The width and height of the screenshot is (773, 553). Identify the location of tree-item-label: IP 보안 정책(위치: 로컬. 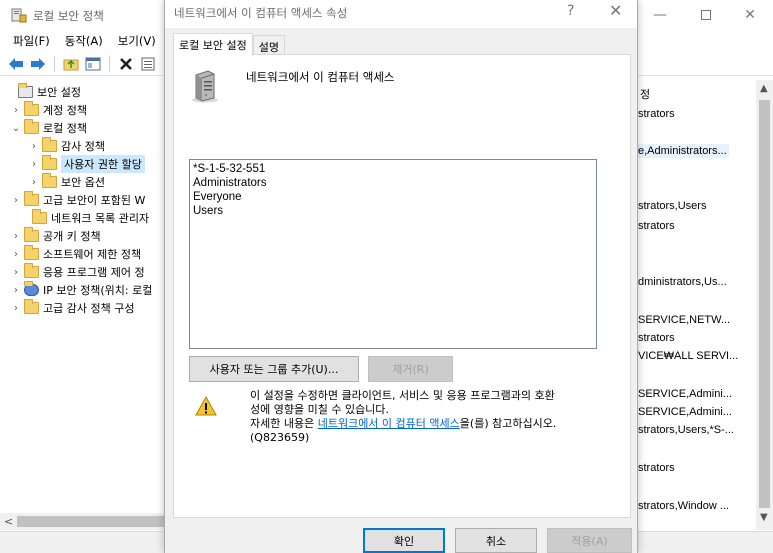
(98, 290).